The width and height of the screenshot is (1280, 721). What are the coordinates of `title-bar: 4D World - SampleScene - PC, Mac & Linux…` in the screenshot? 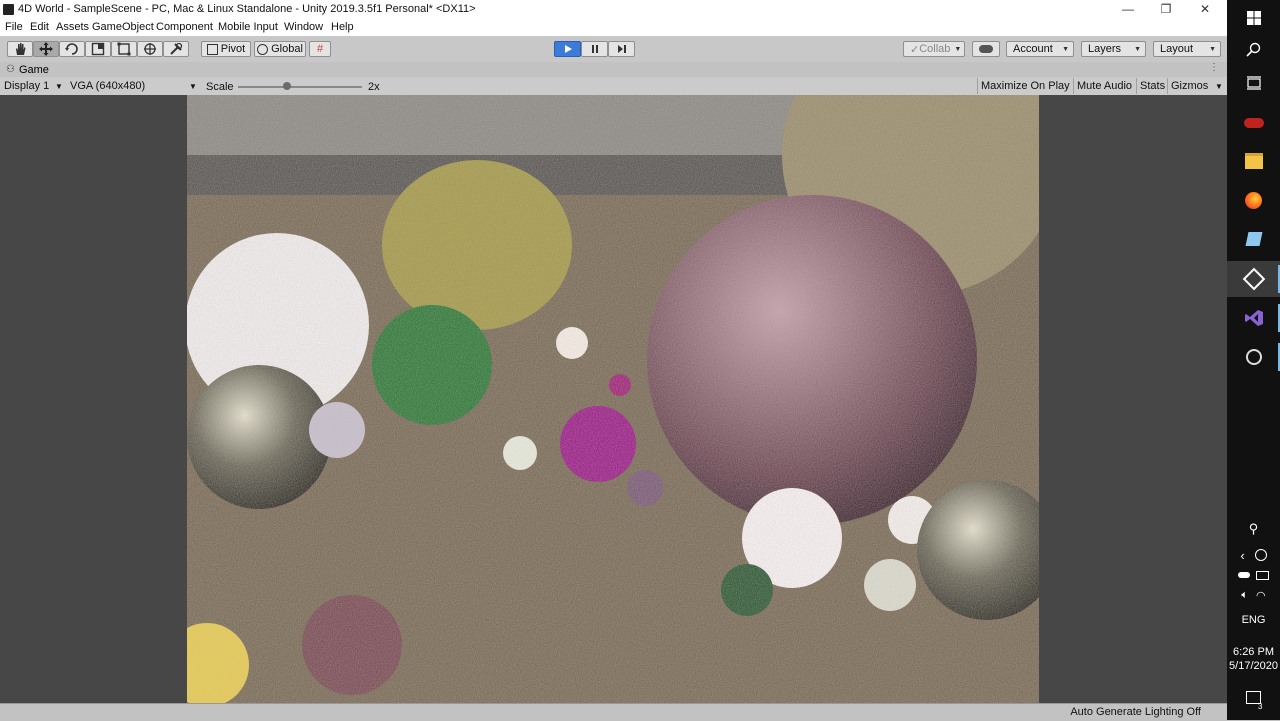 It's located at (613, 10).